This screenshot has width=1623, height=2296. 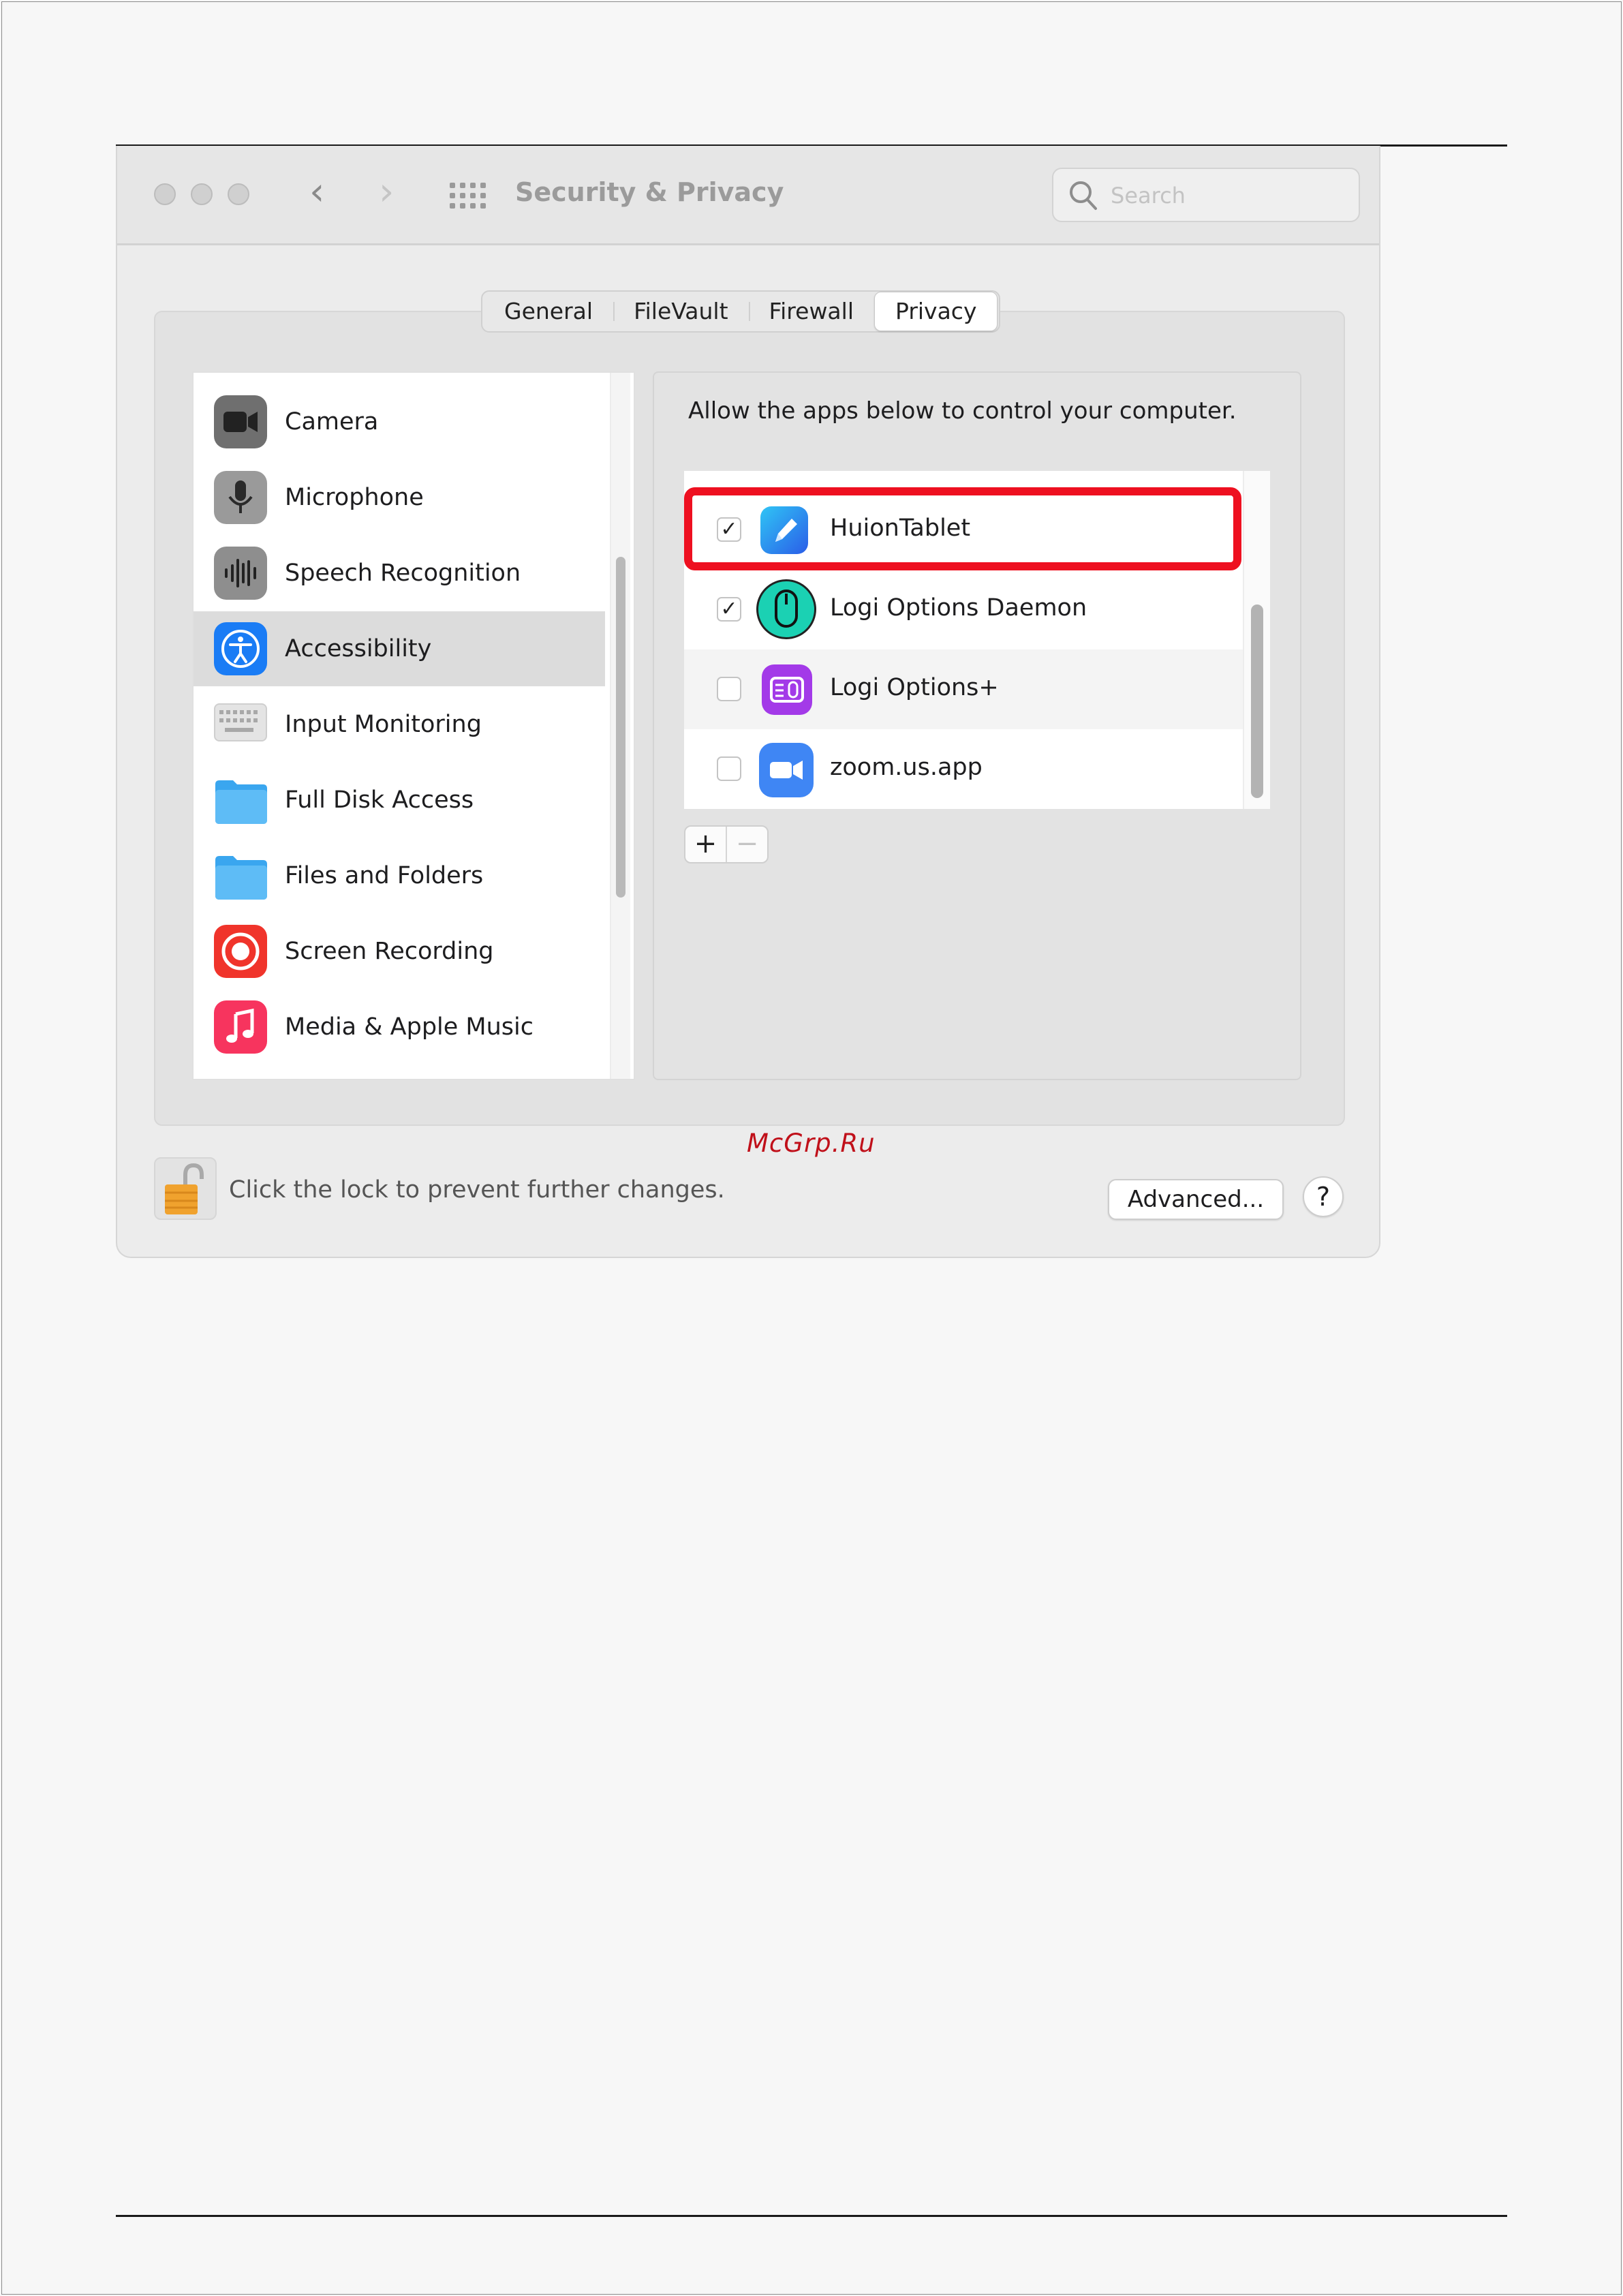 What do you see at coordinates (399, 422) in the screenshot?
I see `sidebar-item-camera: Camera` at bounding box center [399, 422].